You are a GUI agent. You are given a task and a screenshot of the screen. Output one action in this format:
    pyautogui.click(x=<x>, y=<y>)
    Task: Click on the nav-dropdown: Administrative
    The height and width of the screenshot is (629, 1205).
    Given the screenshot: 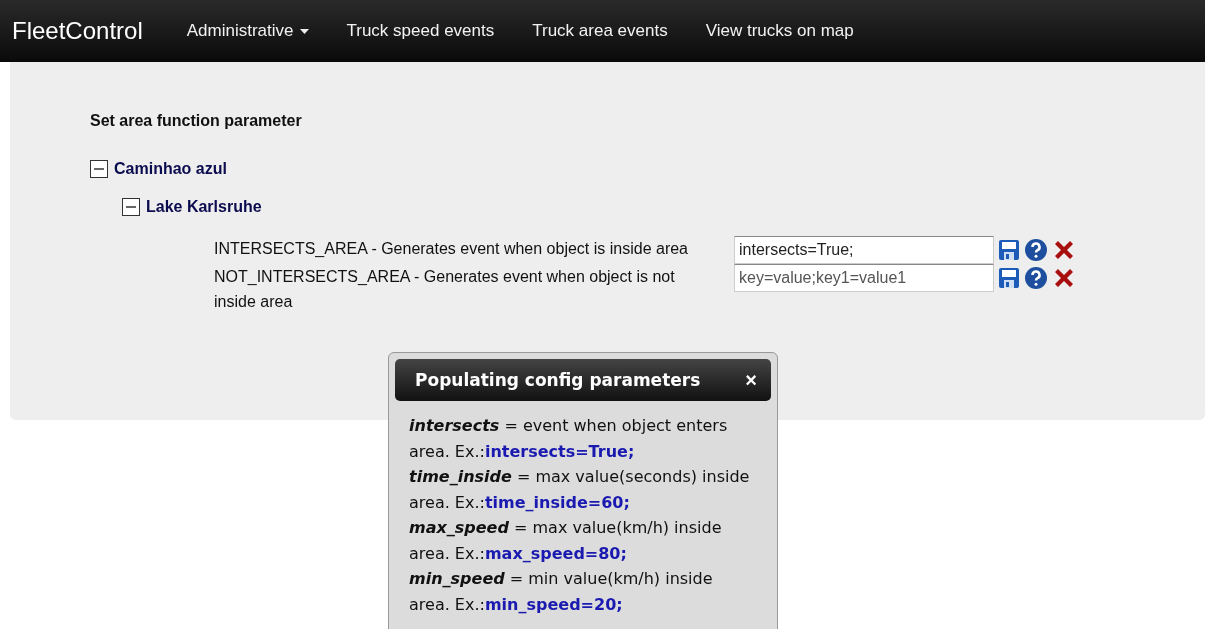 What is the action you would take?
    pyautogui.click(x=247, y=31)
    